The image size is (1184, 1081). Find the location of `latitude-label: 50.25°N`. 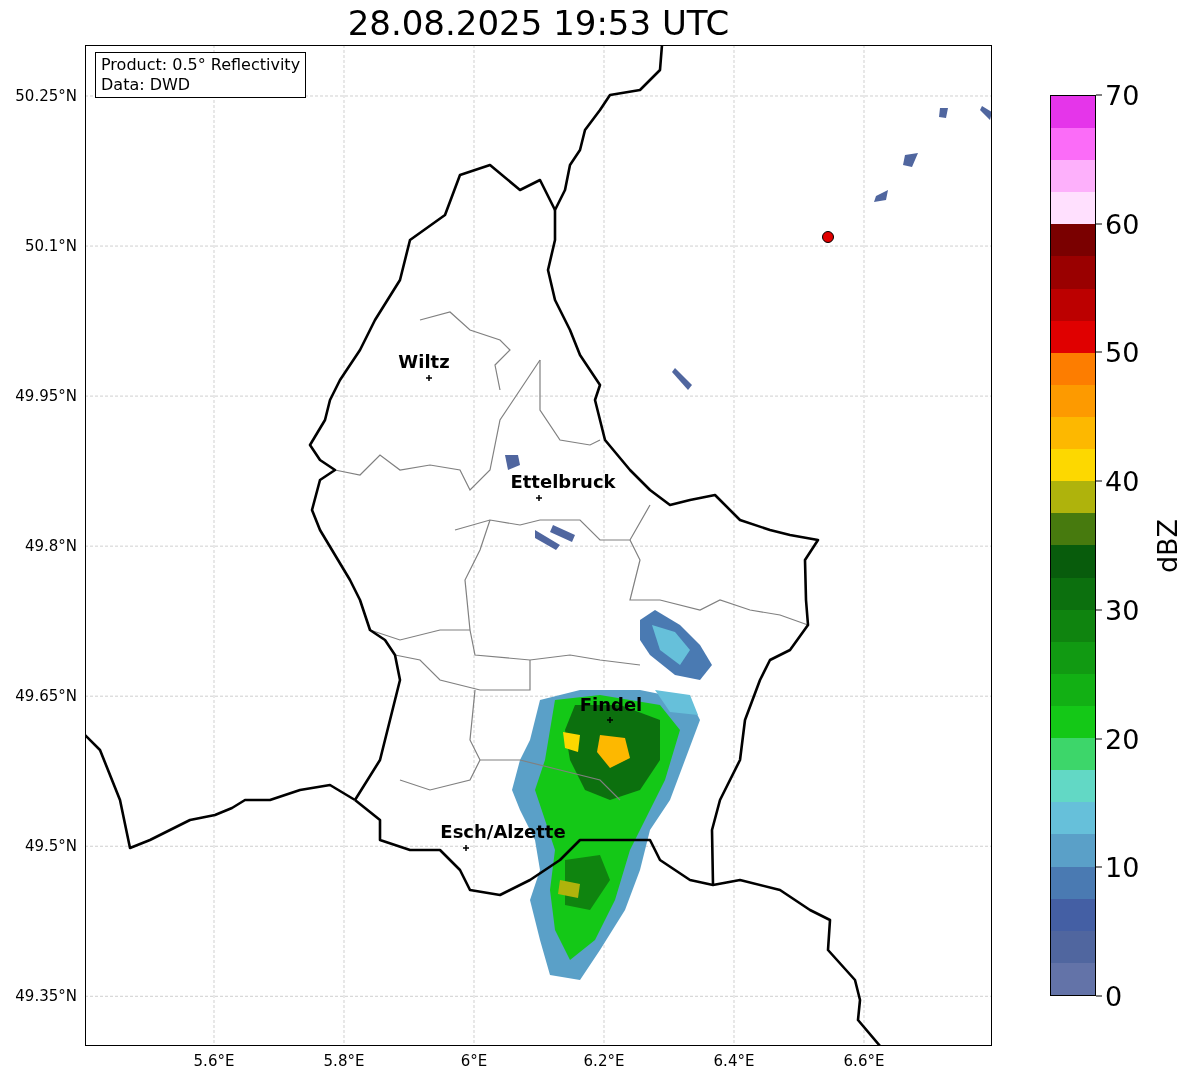

latitude-label: 50.25°N is located at coordinates (46, 96).